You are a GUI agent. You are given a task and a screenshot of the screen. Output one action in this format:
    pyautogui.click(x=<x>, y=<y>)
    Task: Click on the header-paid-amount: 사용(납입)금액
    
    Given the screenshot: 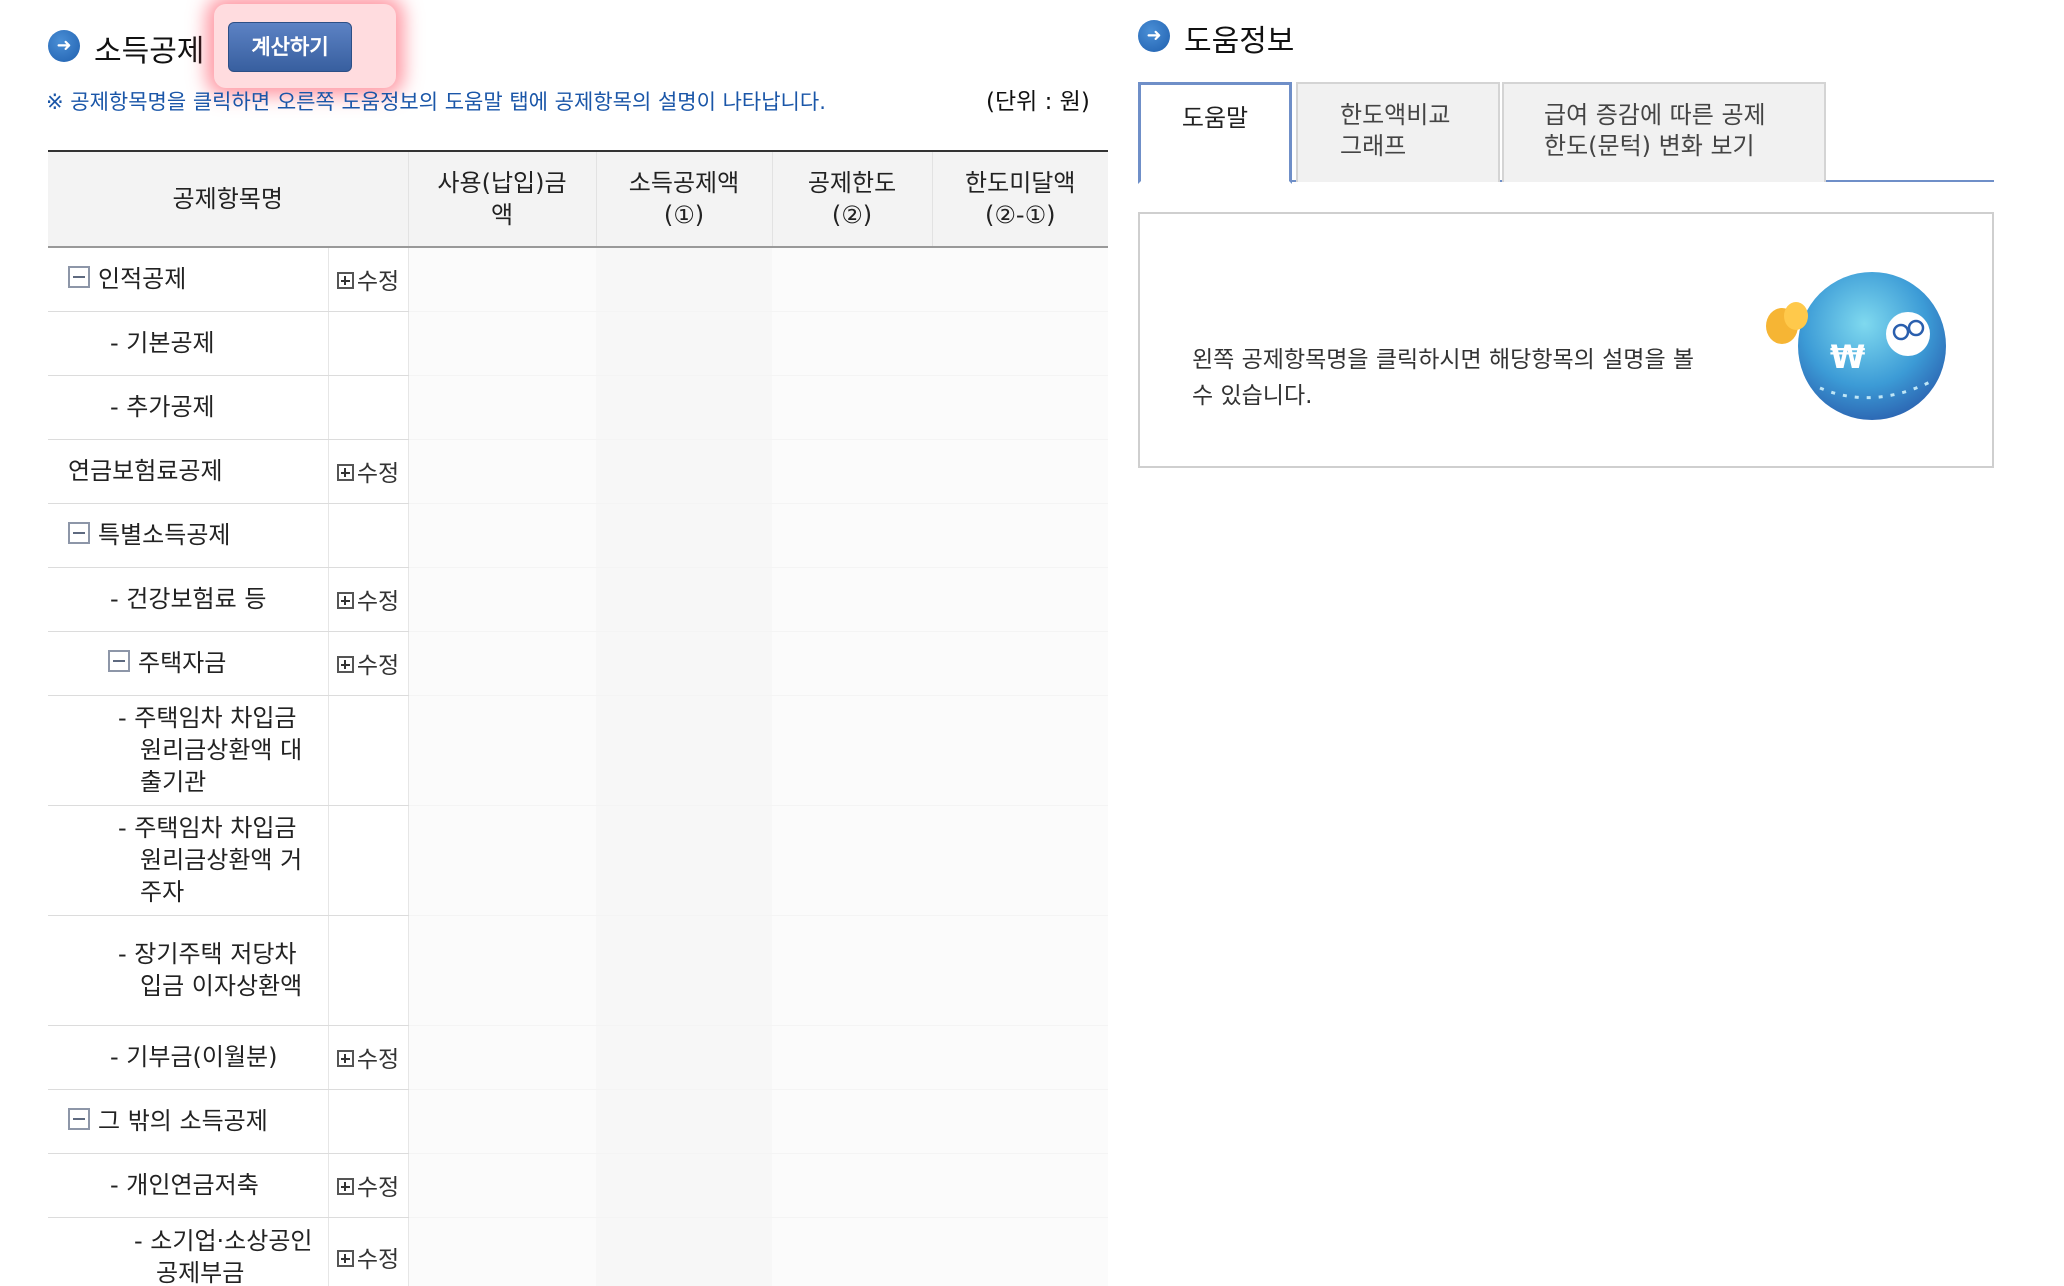 What is the action you would take?
    pyautogui.click(x=501, y=199)
    